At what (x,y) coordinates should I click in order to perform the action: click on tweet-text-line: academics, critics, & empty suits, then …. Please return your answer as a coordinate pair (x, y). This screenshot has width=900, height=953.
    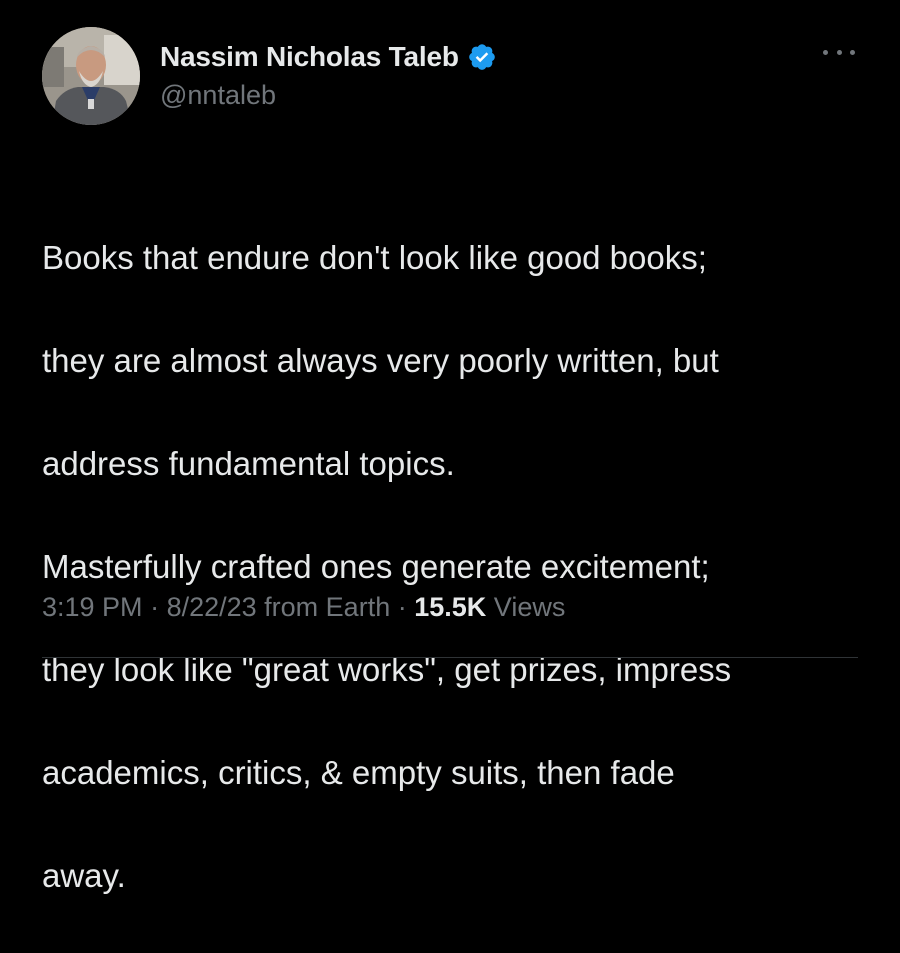
    Looking at the image, I should click on (358, 772).